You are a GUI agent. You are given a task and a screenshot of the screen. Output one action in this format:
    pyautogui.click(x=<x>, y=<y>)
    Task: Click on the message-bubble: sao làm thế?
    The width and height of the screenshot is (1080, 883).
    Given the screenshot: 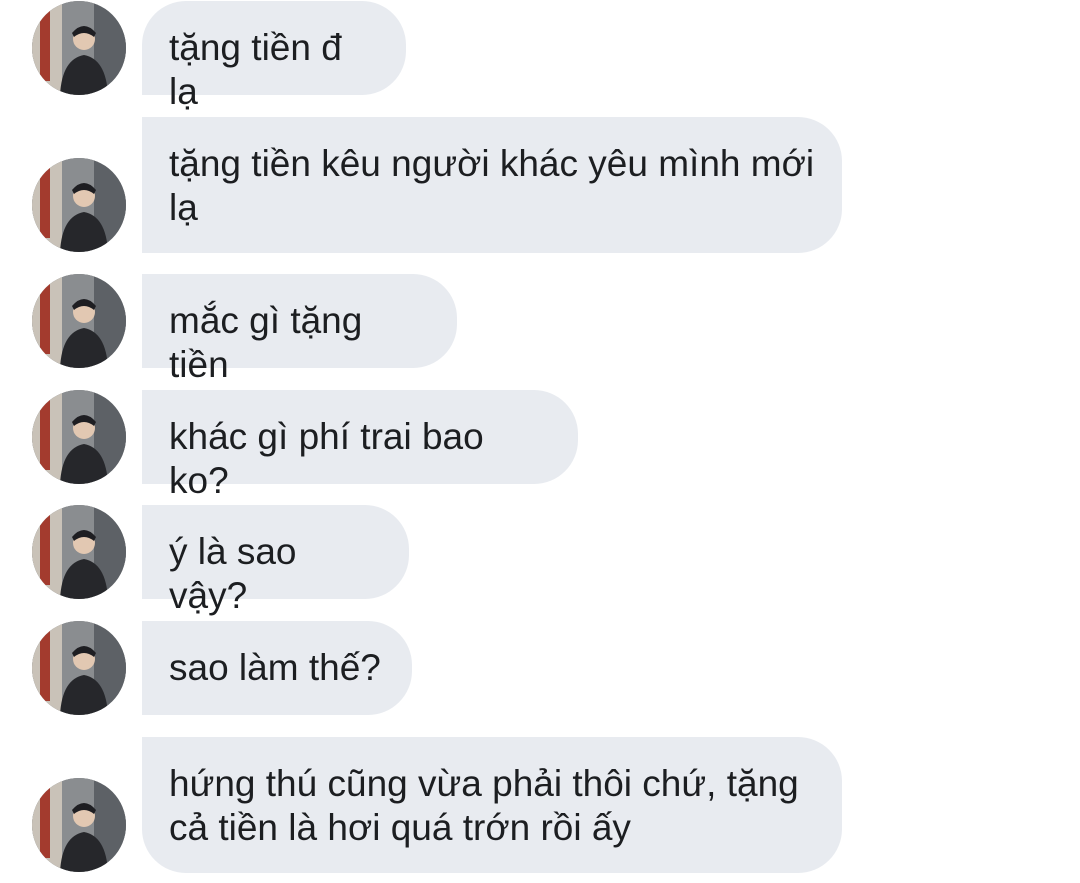 What is the action you would take?
    pyautogui.click(x=277, y=668)
    